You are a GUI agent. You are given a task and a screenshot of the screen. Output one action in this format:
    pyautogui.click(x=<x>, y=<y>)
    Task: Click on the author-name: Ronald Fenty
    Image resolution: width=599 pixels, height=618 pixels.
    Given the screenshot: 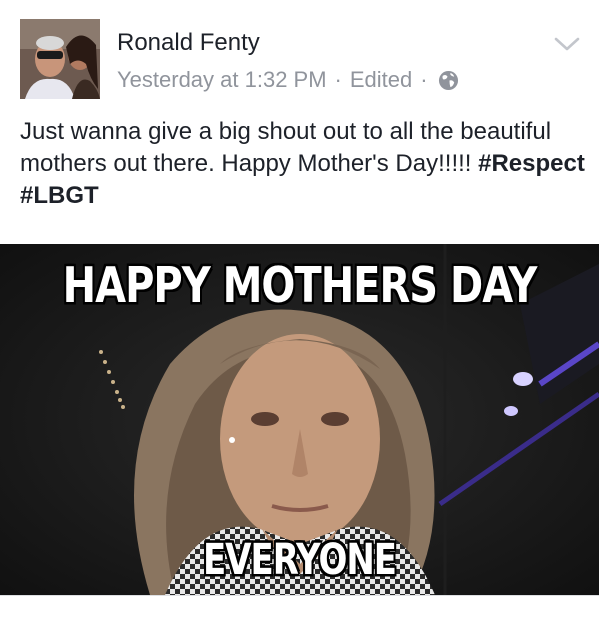 What is the action you would take?
    pyautogui.click(x=188, y=43)
    